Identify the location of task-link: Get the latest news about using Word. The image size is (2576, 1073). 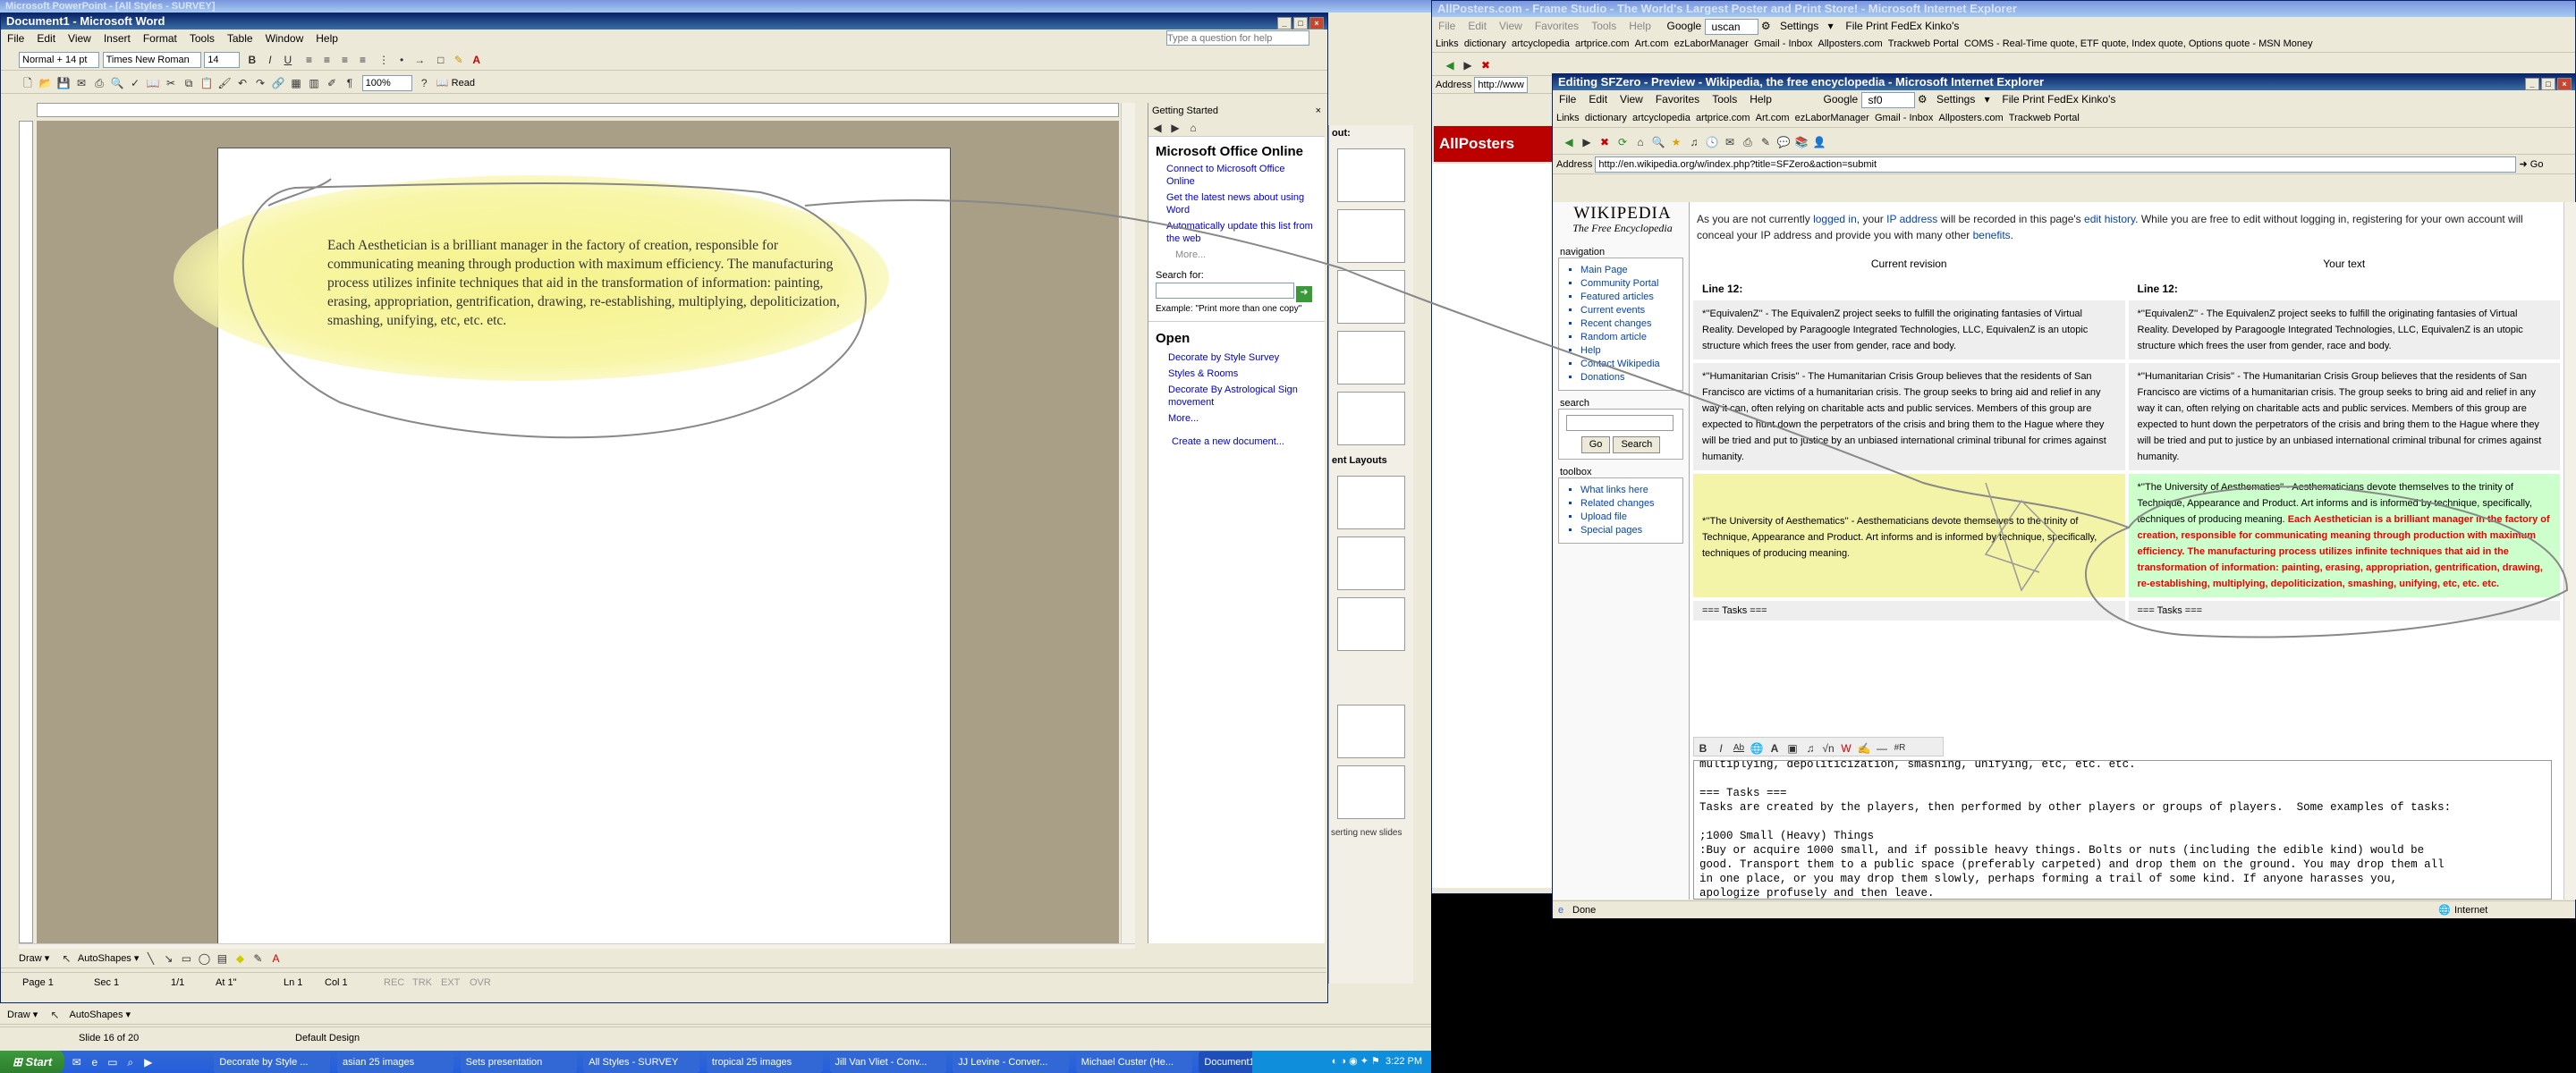
(1240, 203).